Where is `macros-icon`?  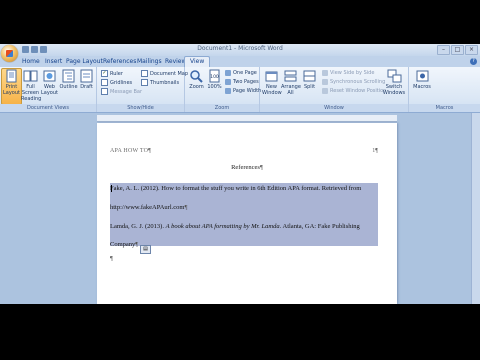 macros-icon is located at coordinates (422, 76).